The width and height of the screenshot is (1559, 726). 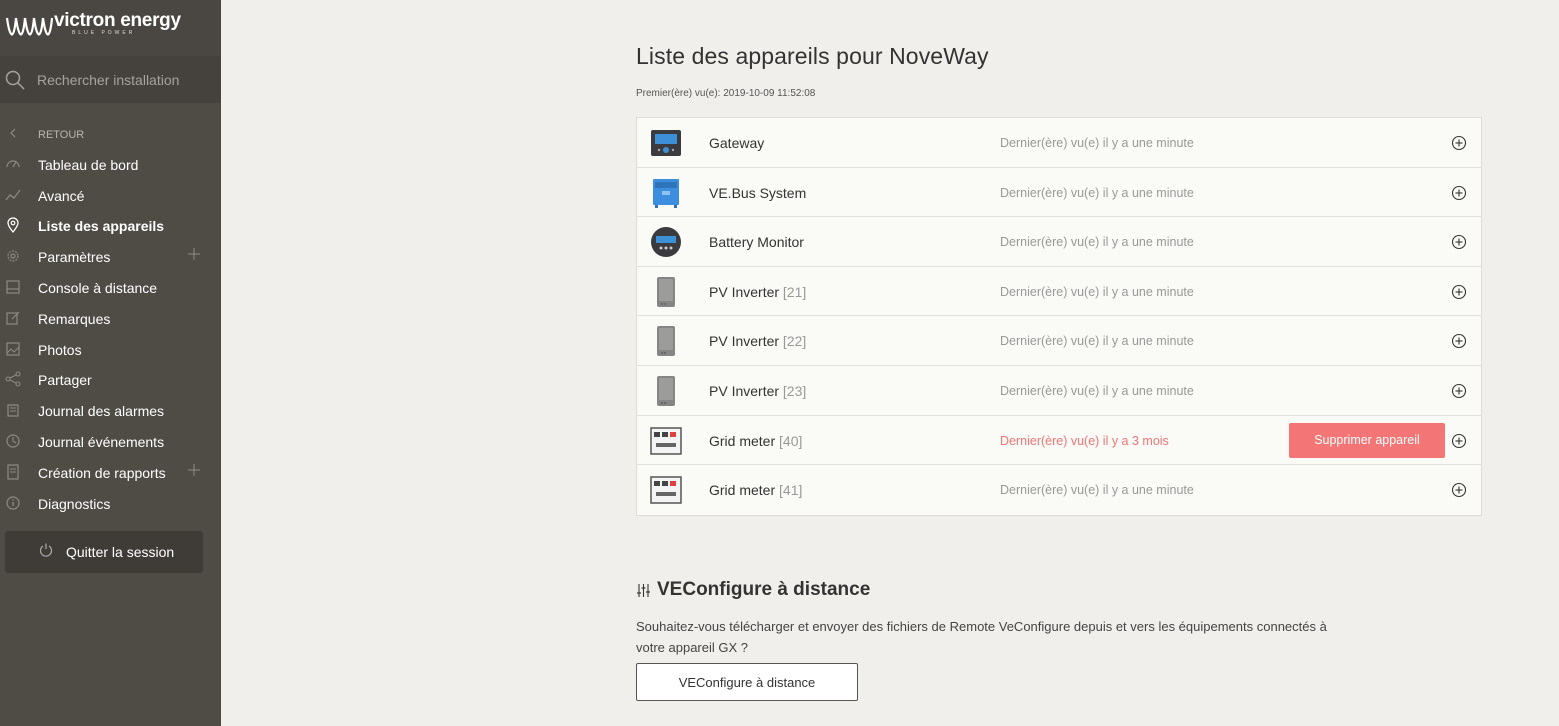 What do you see at coordinates (13, 410) in the screenshot?
I see `alarm-log-icon` at bounding box center [13, 410].